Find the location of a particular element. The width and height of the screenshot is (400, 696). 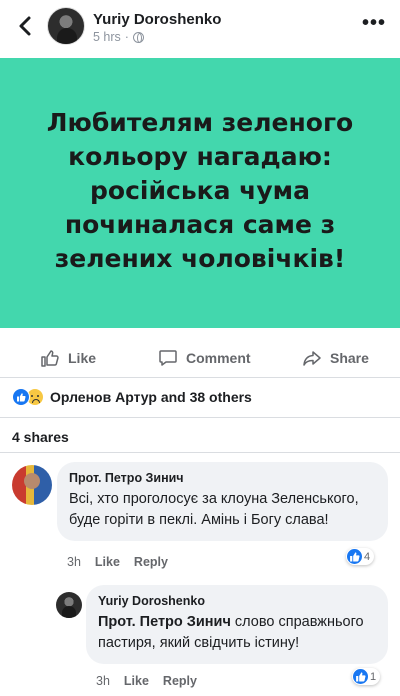

comment-button: Comment is located at coordinates (204, 358).